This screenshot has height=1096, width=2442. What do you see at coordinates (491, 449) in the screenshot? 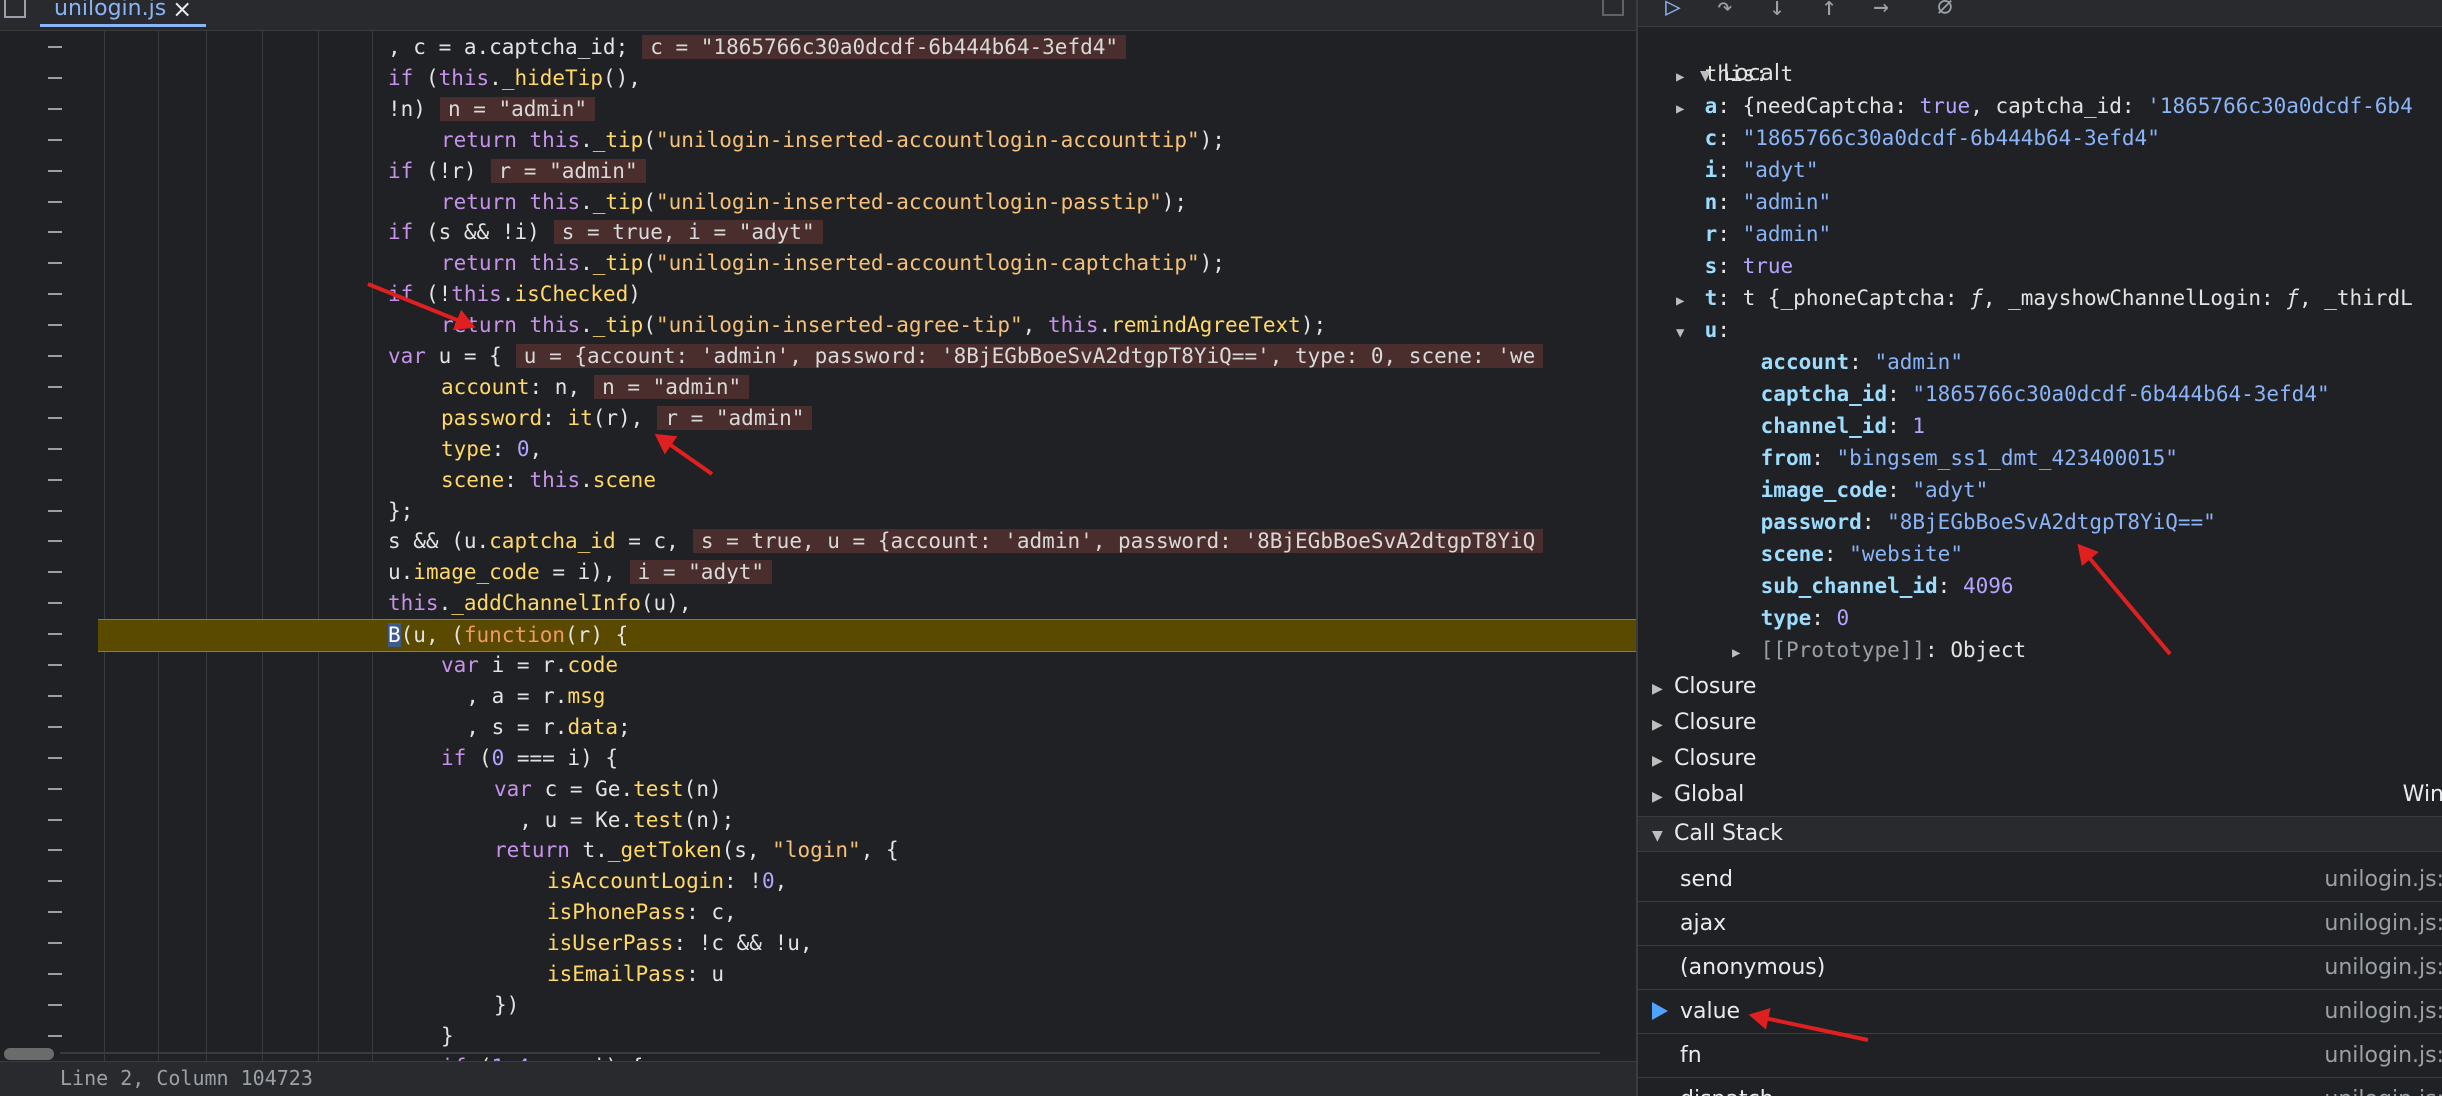
I see `code-line: type: 0,` at bounding box center [491, 449].